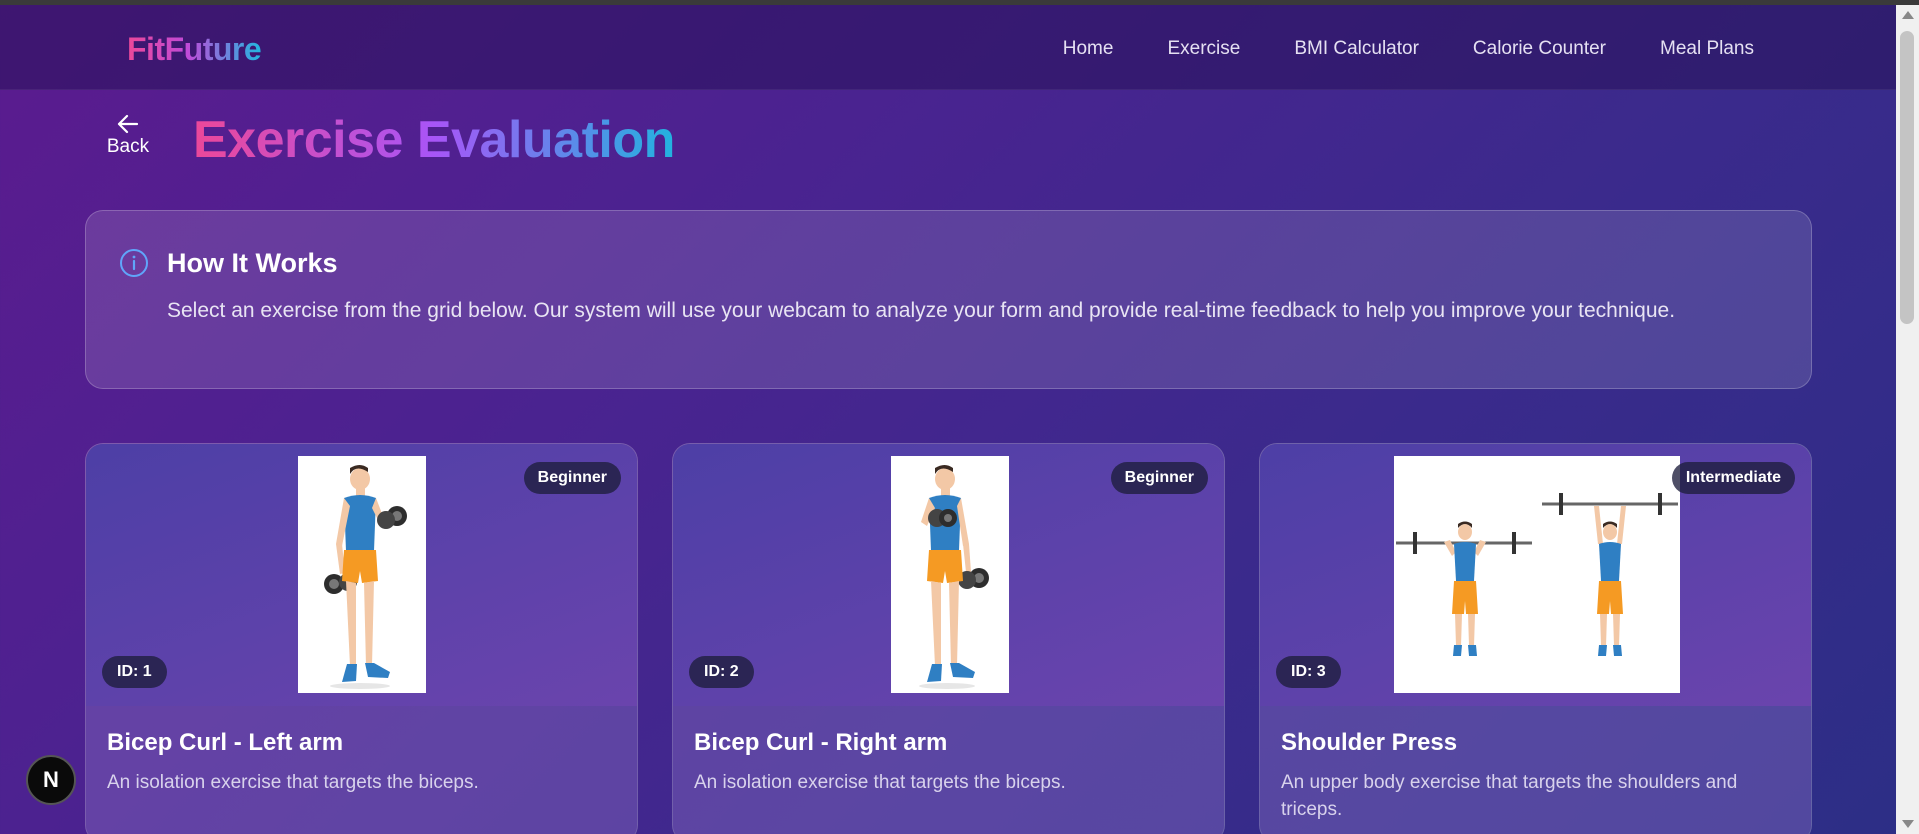 This screenshot has width=1919, height=834. Describe the element at coordinates (1908, 824) in the screenshot. I see `scroll-down-arrow-icon` at that location.